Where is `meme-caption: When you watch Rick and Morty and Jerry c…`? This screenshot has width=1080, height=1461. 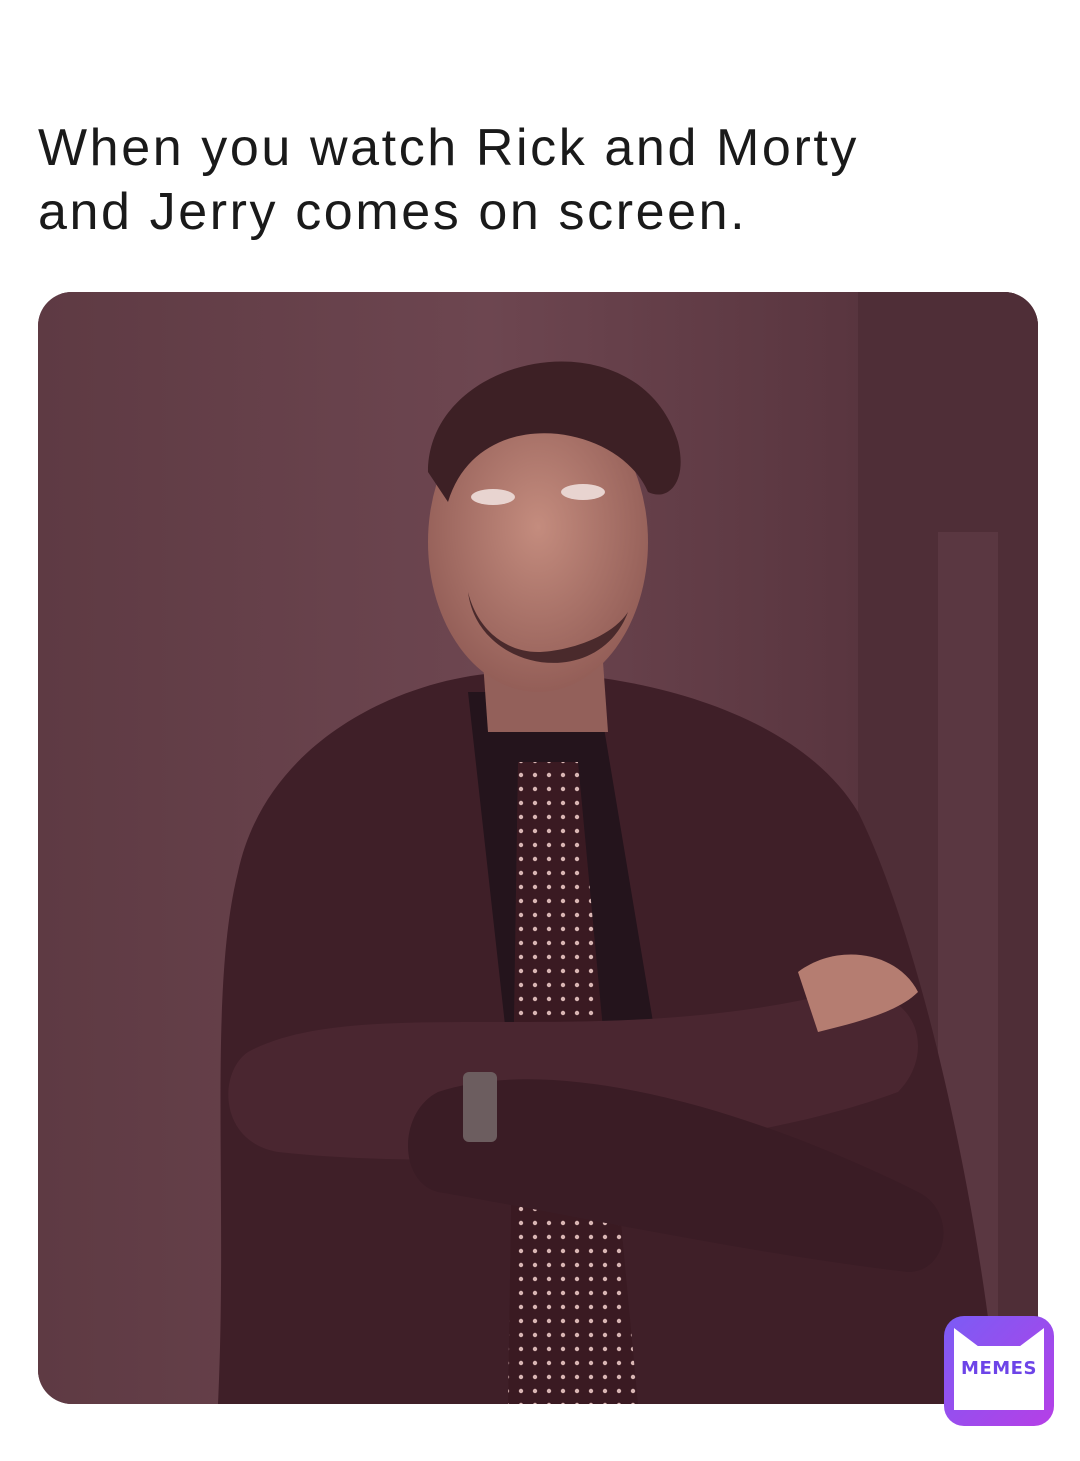
meme-caption: When you watch Rick and Morty and Jerry c… is located at coordinates (538, 180).